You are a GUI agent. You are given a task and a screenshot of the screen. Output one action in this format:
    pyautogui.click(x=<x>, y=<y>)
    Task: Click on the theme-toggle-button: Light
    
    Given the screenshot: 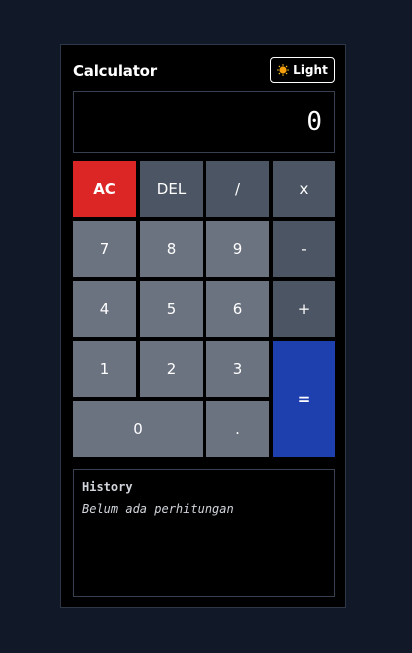 What is the action you would take?
    pyautogui.click(x=302, y=70)
    